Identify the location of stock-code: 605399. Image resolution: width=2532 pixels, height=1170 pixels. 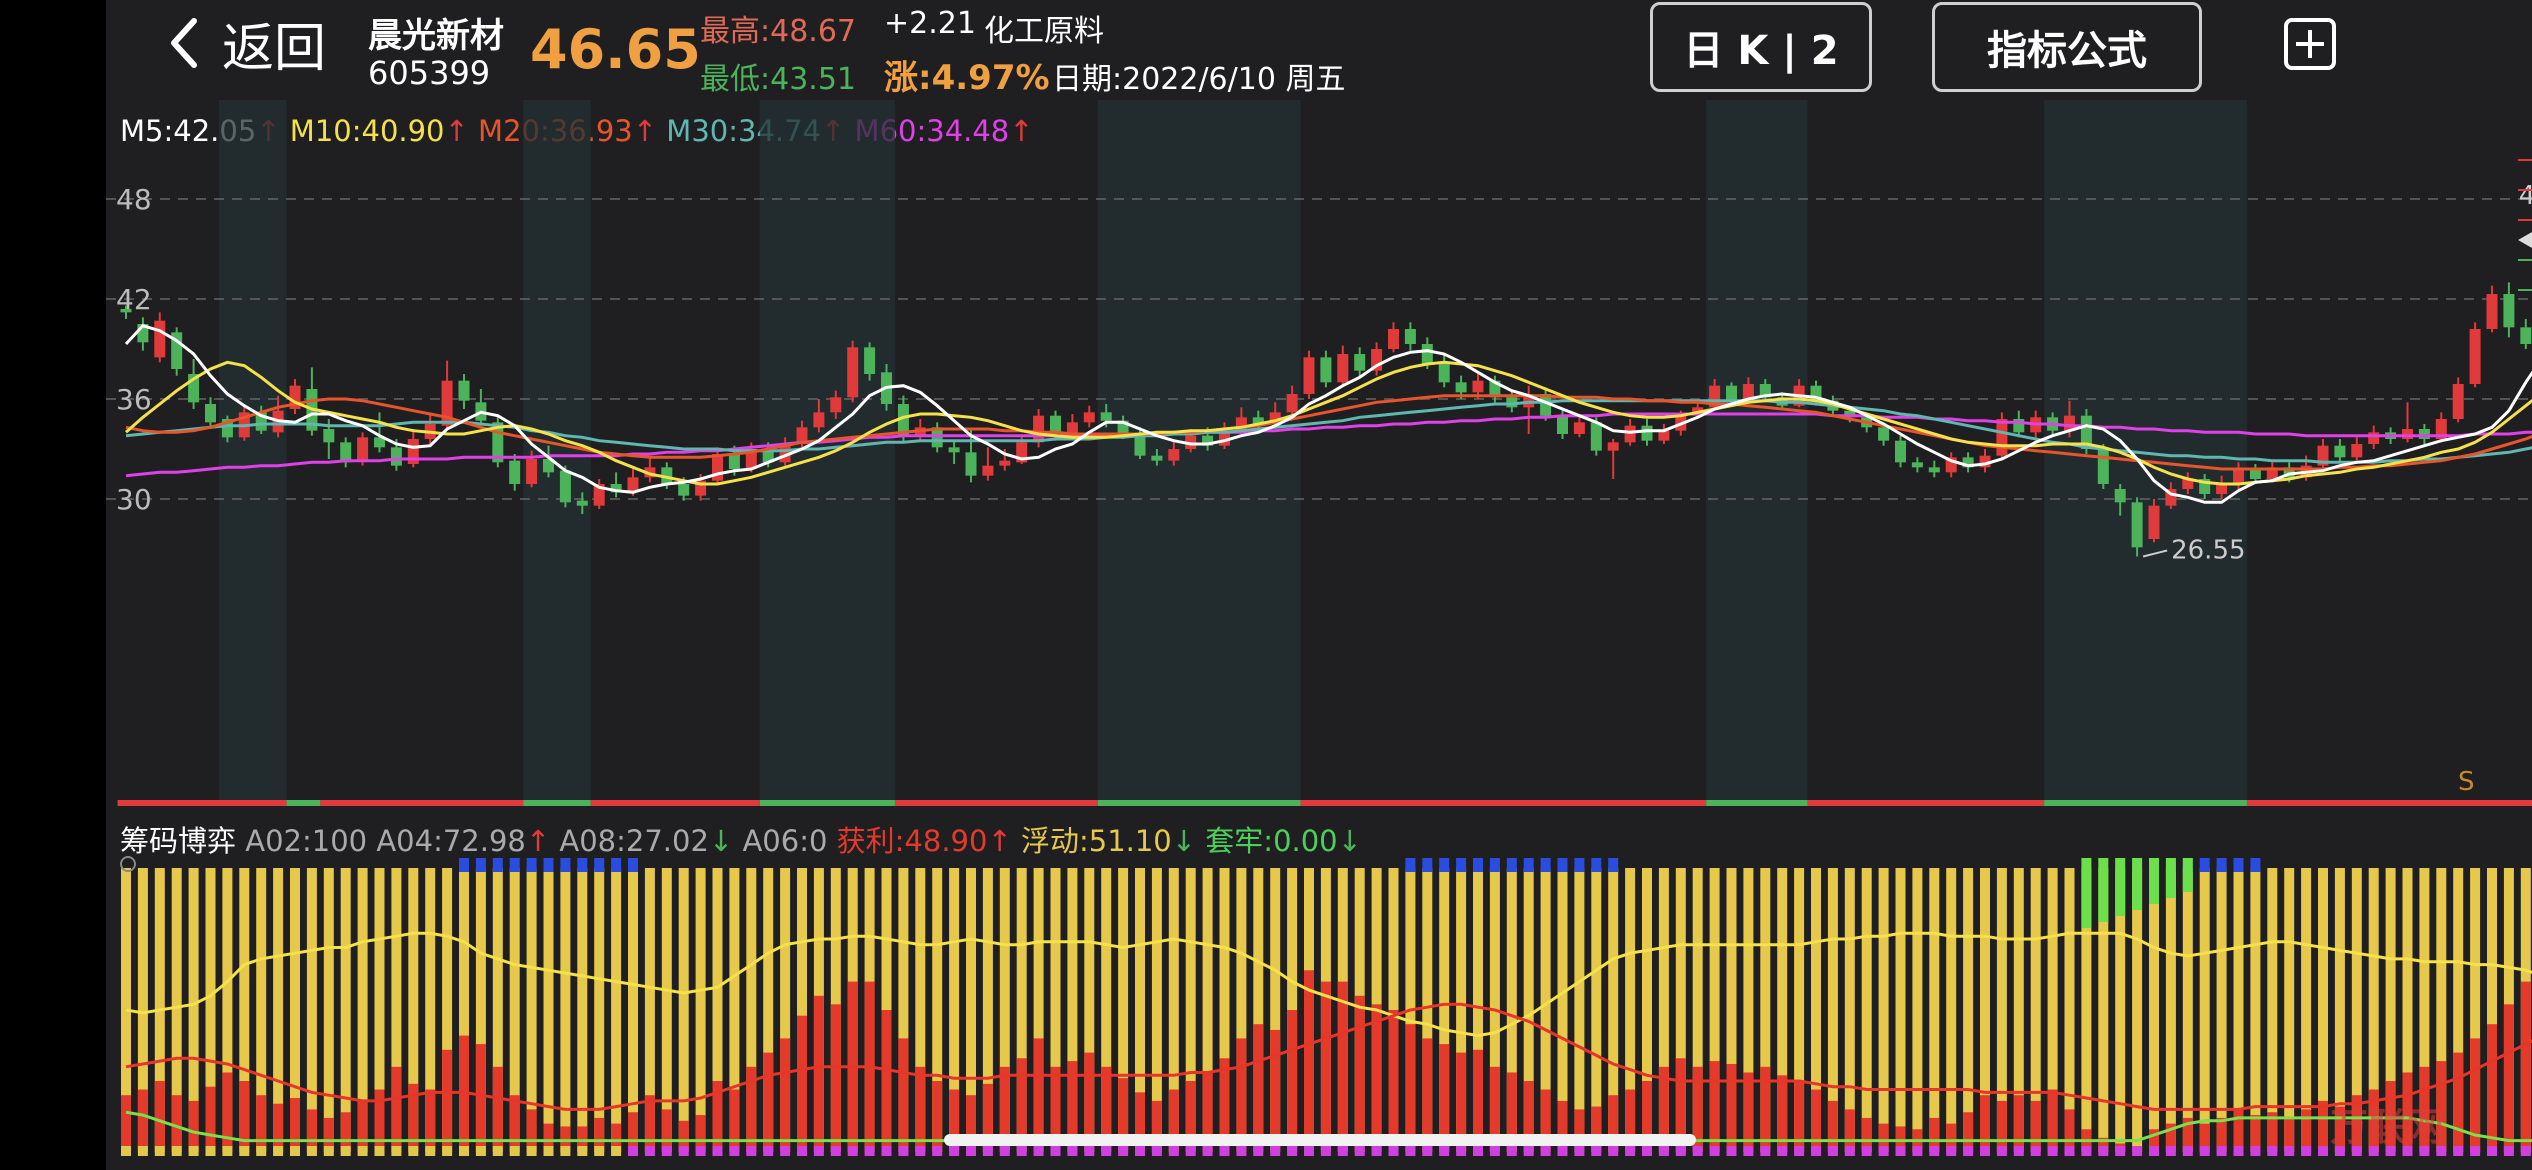
(429, 73).